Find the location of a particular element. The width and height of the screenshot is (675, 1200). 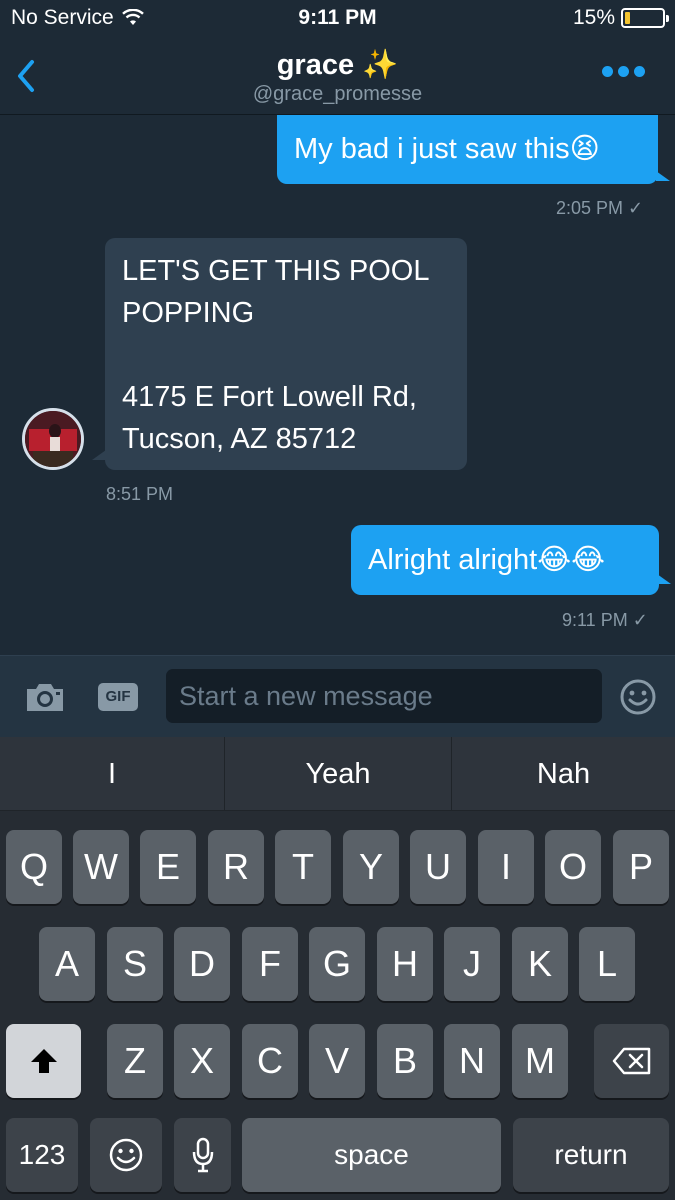

camera-icon is located at coordinates (45, 697).